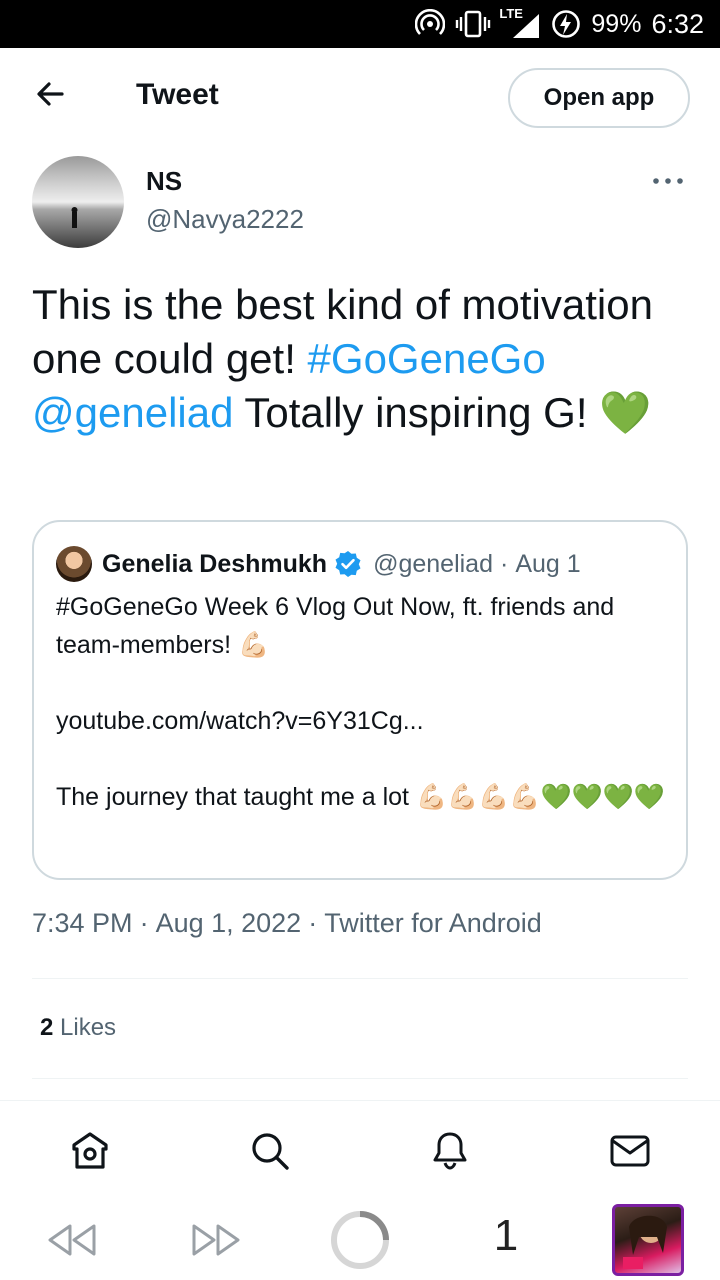 The image size is (720, 1280). I want to click on flexed-biceps-emoji: 💪🏻💪🏻💪🏻💪🏻, so click(478, 797).